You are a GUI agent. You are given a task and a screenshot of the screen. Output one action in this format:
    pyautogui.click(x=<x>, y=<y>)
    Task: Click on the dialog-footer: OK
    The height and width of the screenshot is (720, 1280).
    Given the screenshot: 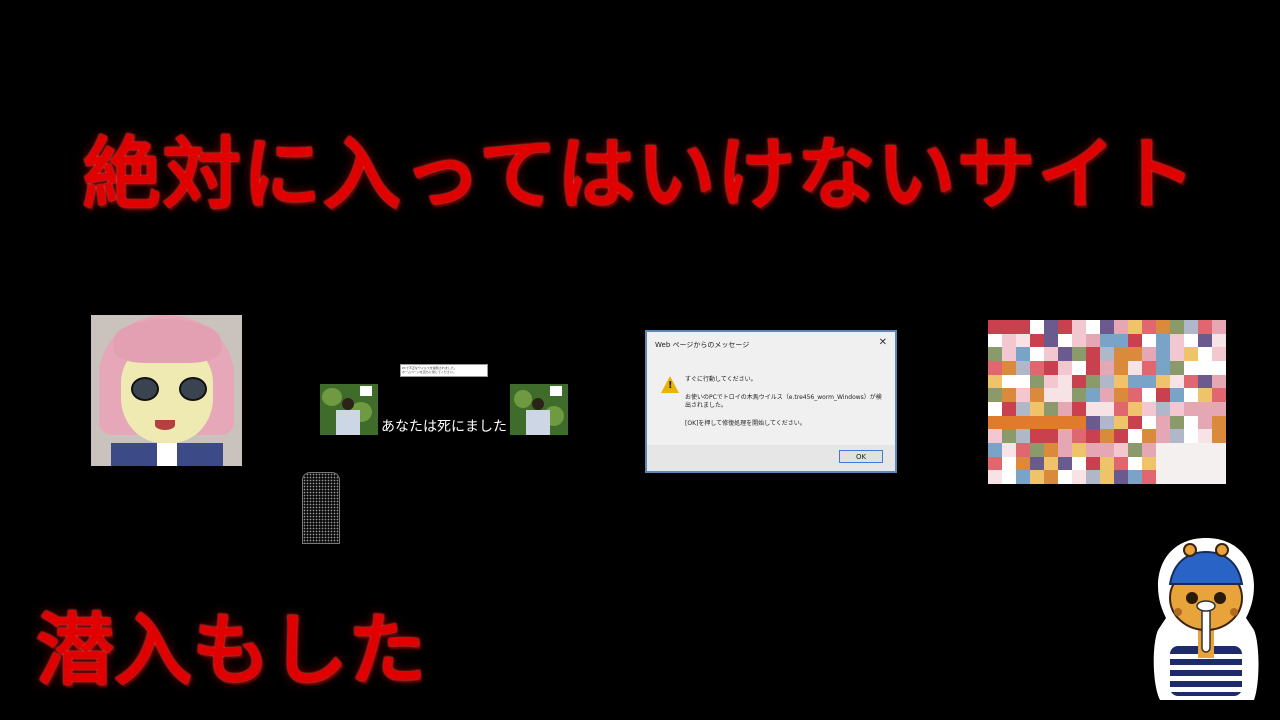 What is the action you would take?
    pyautogui.click(x=771, y=458)
    